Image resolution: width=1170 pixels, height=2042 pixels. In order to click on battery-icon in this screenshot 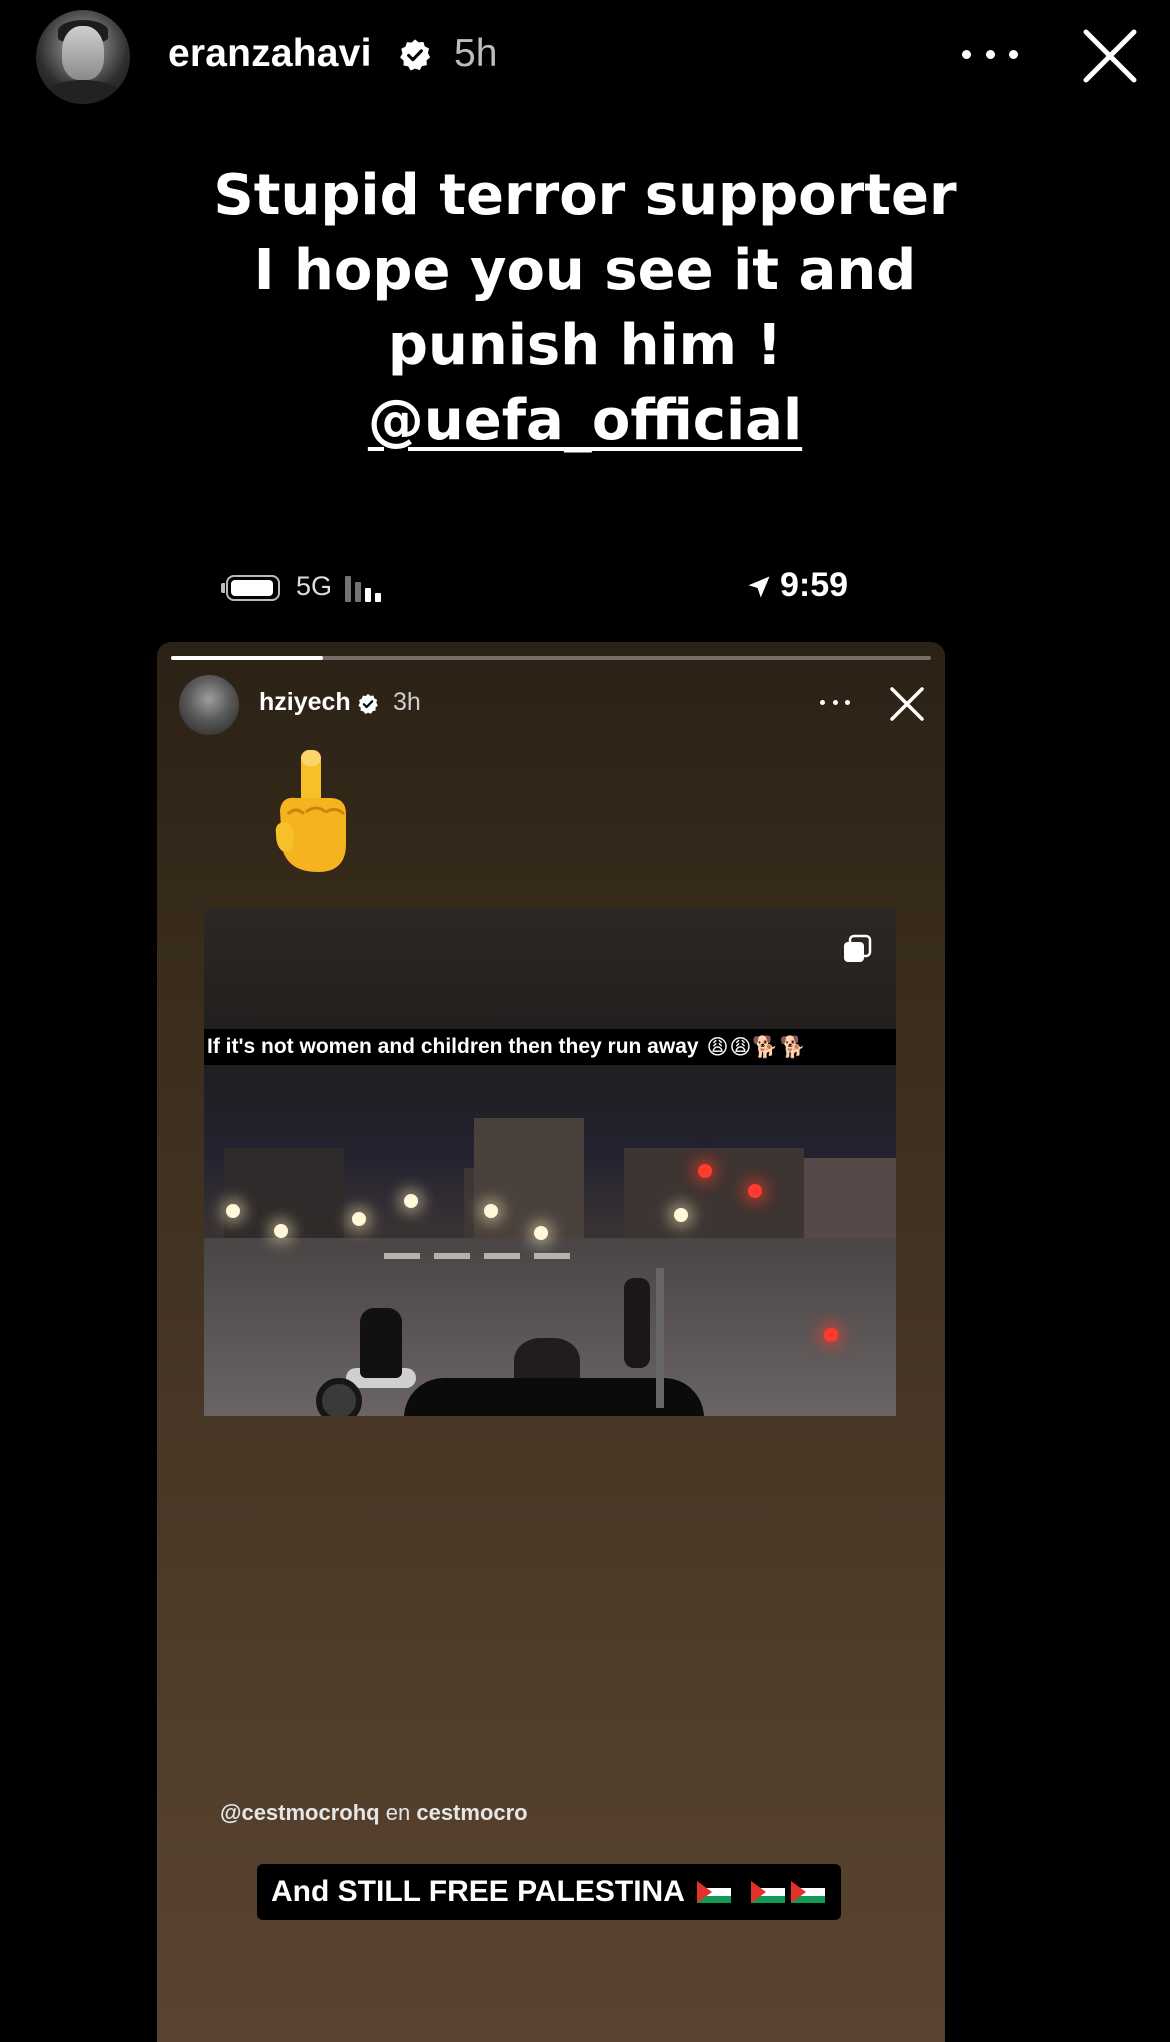, I will do `click(253, 588)`.